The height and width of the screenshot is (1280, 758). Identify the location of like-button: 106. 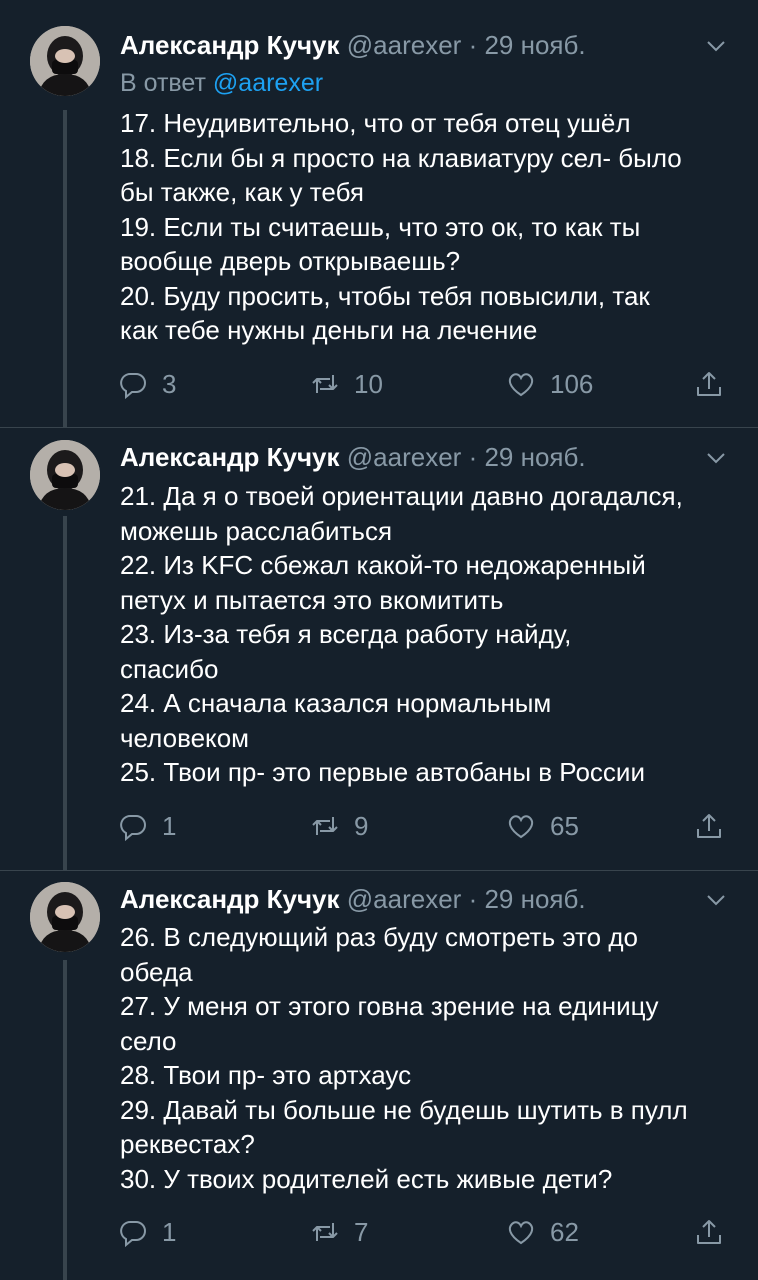
(549, 384).